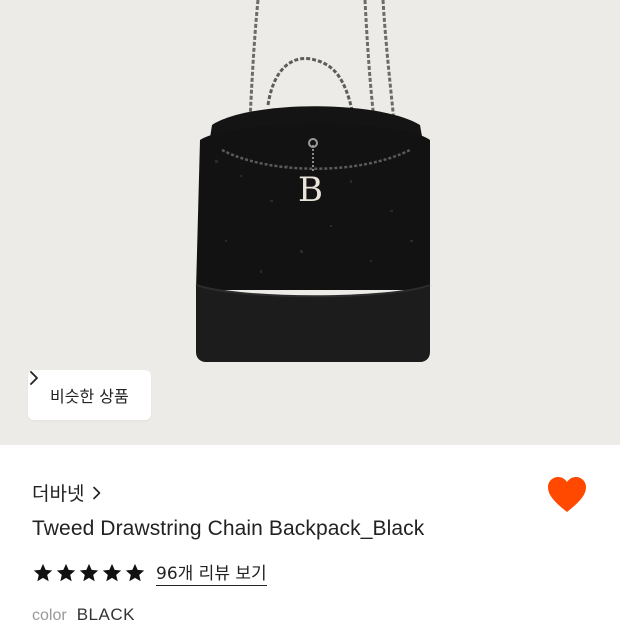 Image resolution: width=620 pixels, height=620 pixels. What do you see at coordinates (49, 613) in the screenshot?
I see `color-label: color` at bounding box center [49, 613].